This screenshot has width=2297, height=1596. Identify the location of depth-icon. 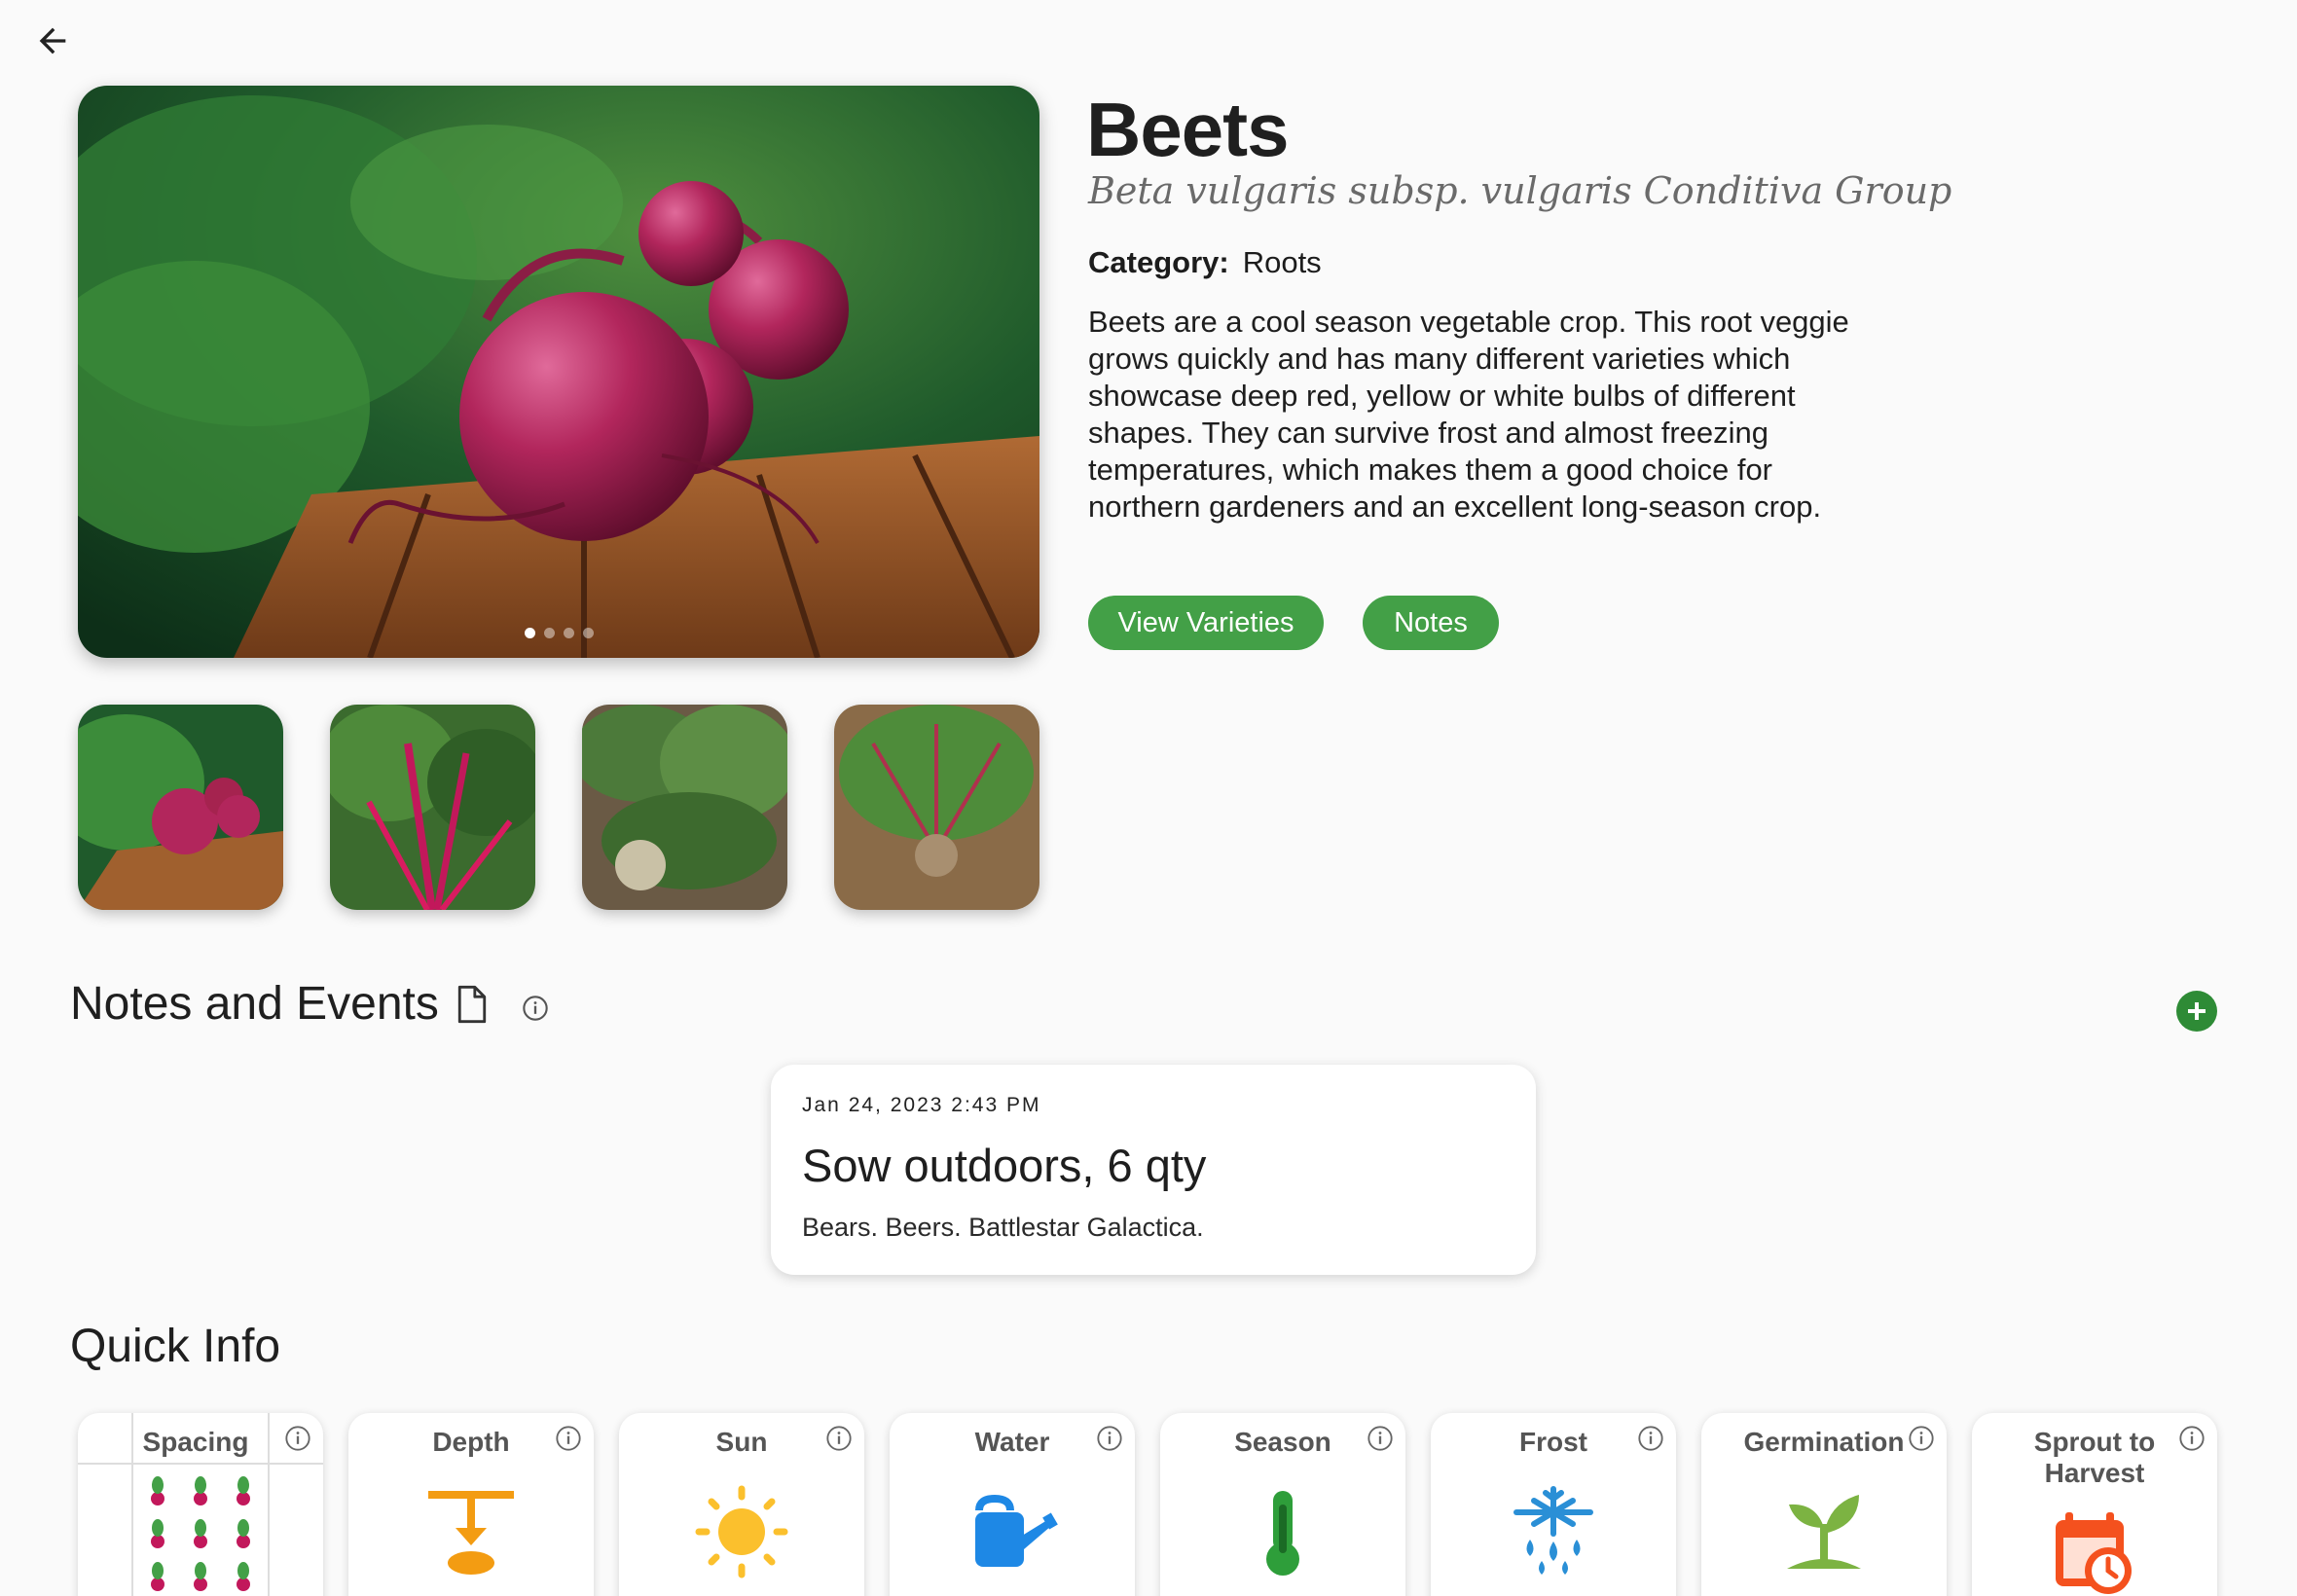
(471, 1533).